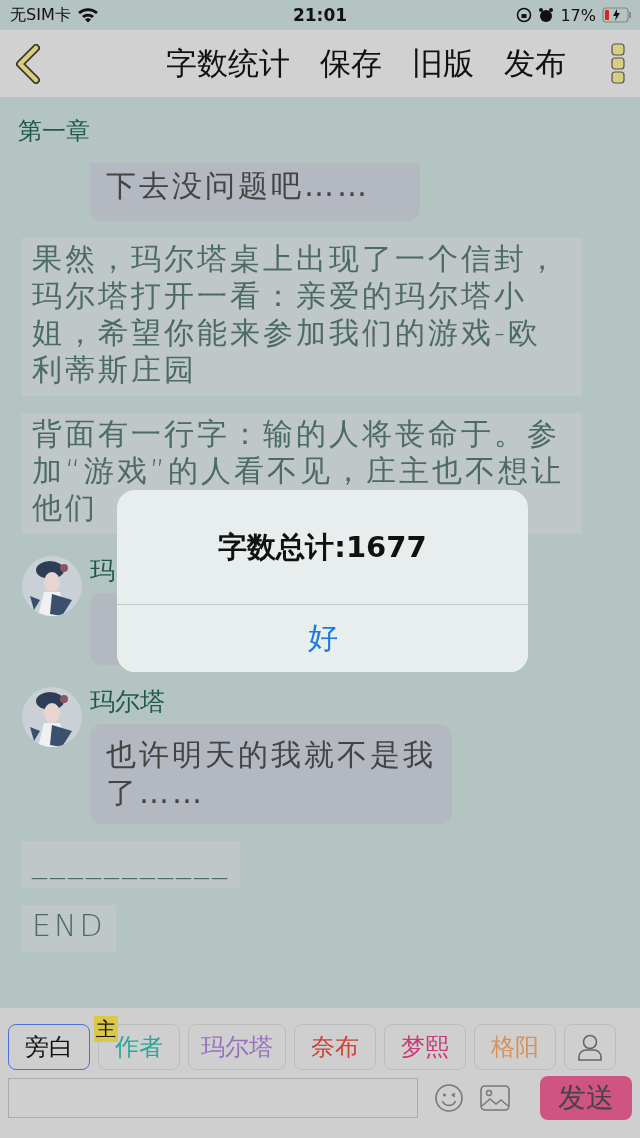 The width and height of the screenshot is (640, 1138). Describe the element at coordinates (320, 15) in the screenshot. I see `clock: 21:01` at that location.